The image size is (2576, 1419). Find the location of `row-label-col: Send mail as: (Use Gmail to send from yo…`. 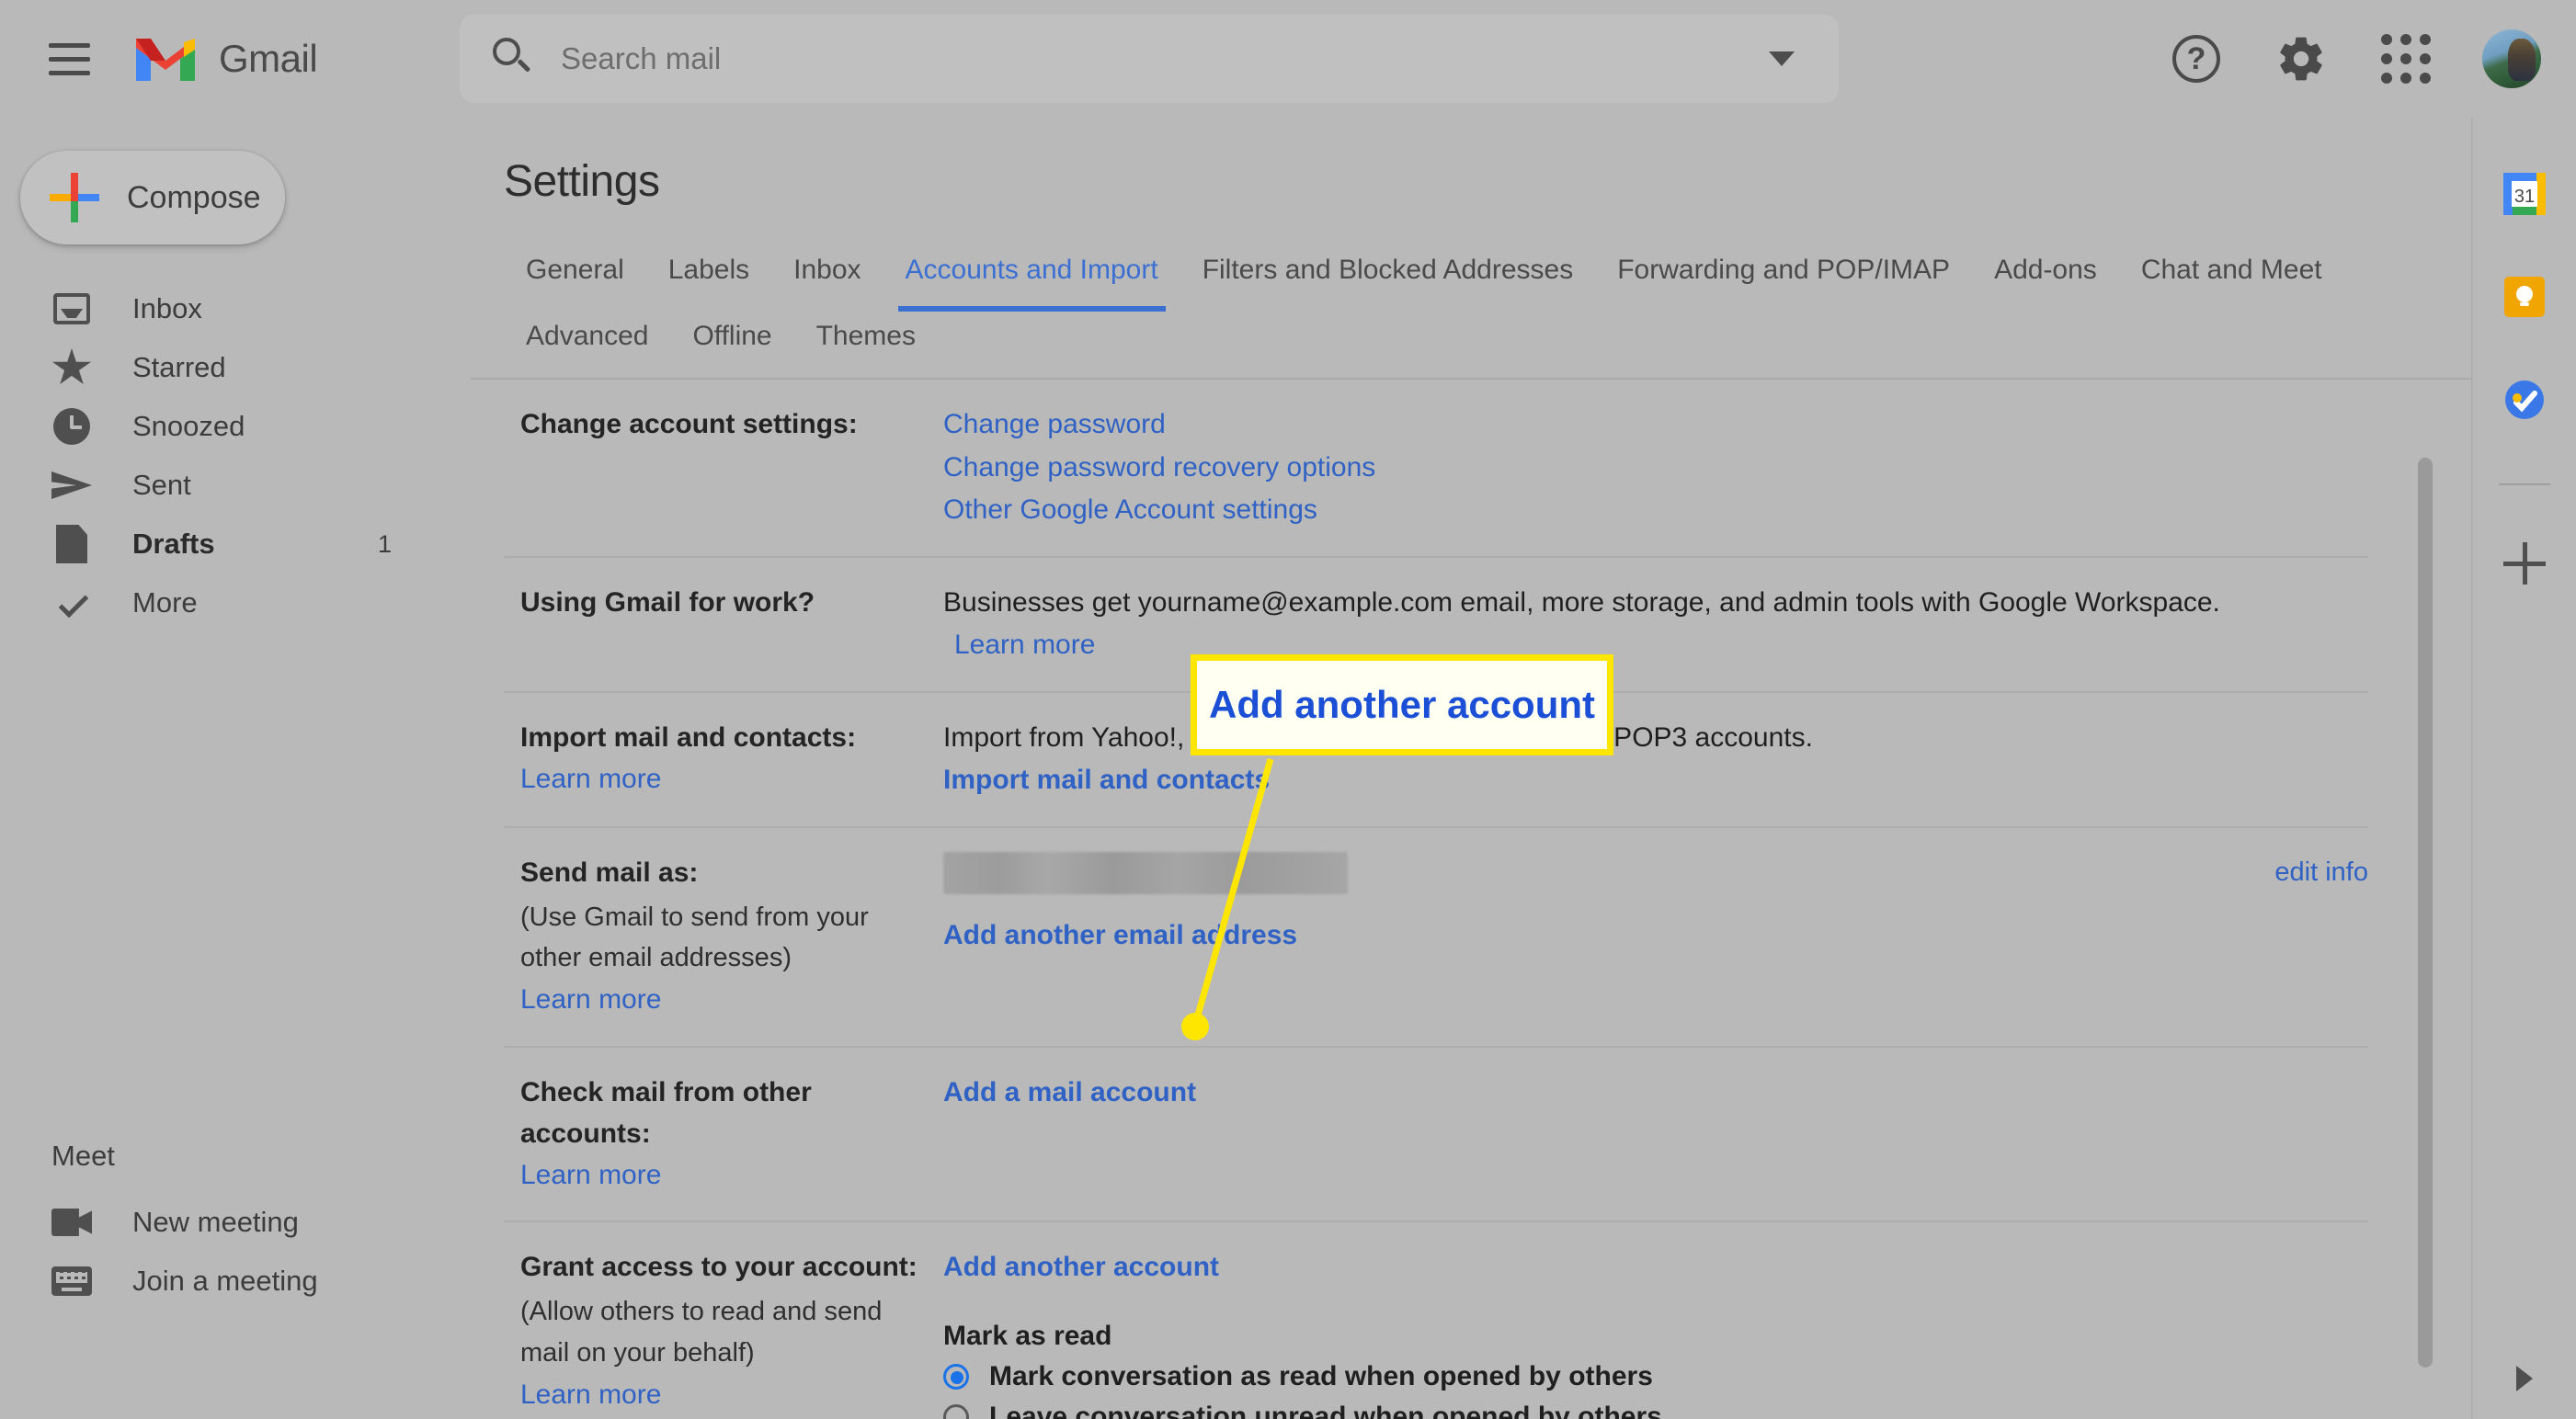

row-label-col: Send mail as: (Use Gmail to send from yo… is located at coordinates (731, 937).